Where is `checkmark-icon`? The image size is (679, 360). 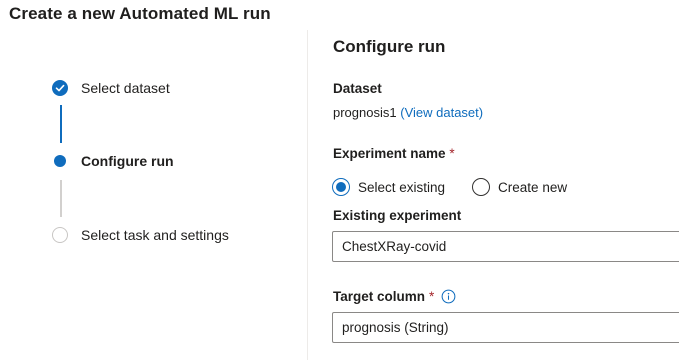
checkmark-icon is located at coordinates (60, 88).